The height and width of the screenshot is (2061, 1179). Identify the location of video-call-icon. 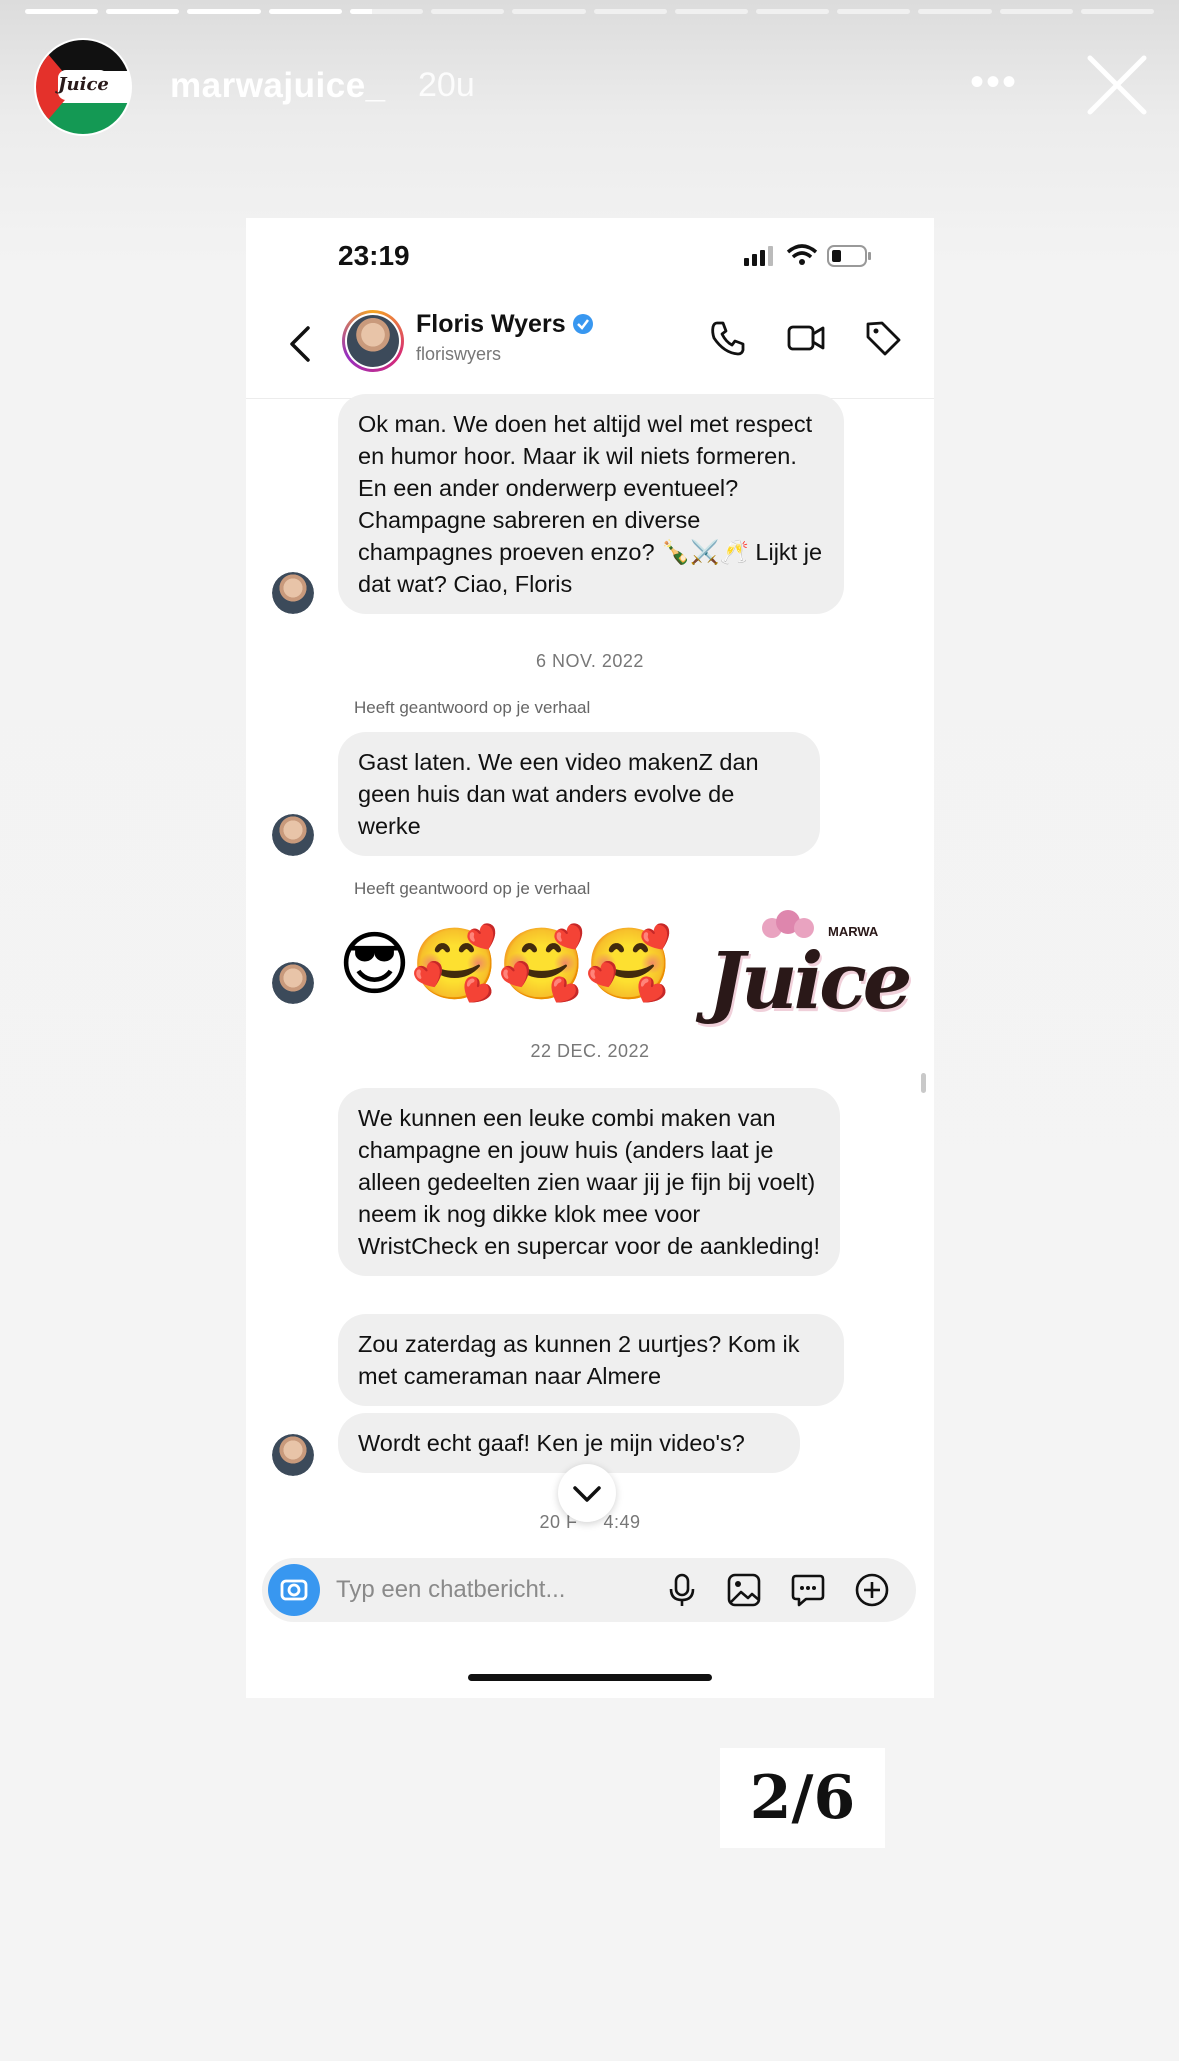
(806, 338).